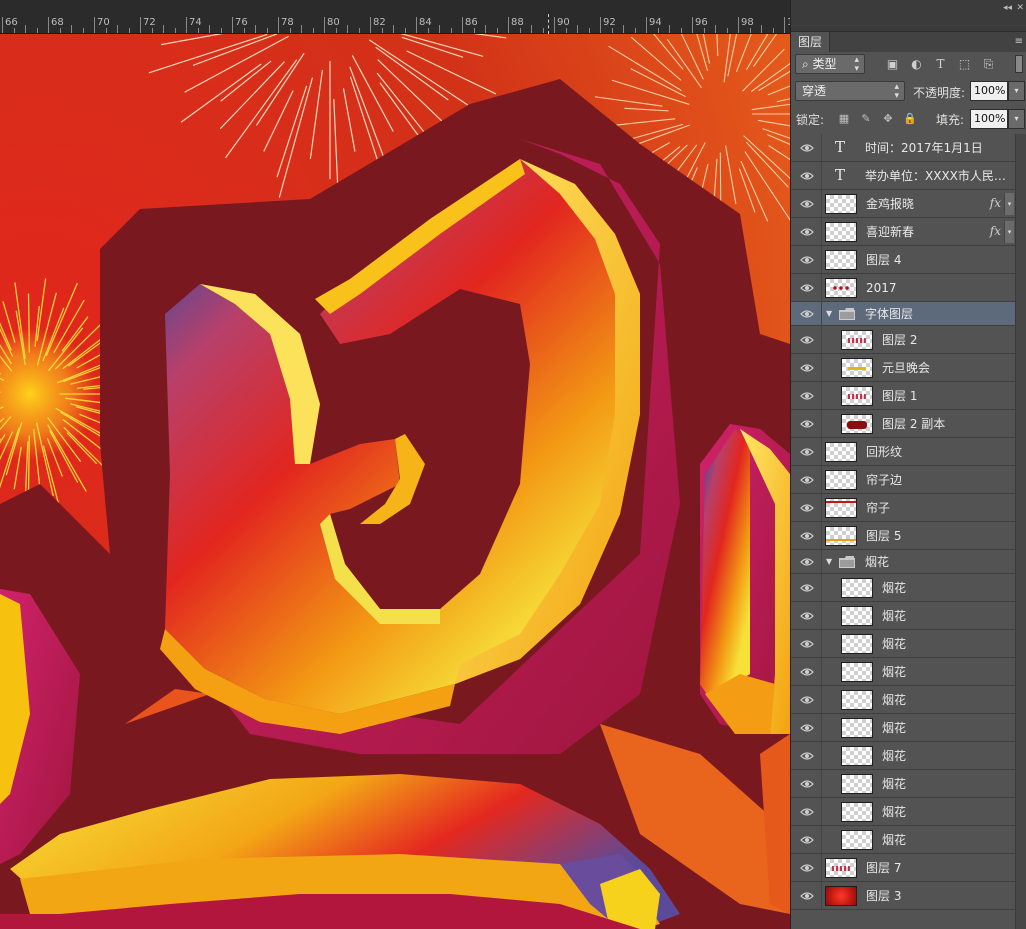 This screenshot has width=1026, height=929. What do you see at coordinates (830, 64) in the screenshot?
I see `filter-kind-select: ⌕ 类型 ▴ ▾` at bounding box center [830, 64].